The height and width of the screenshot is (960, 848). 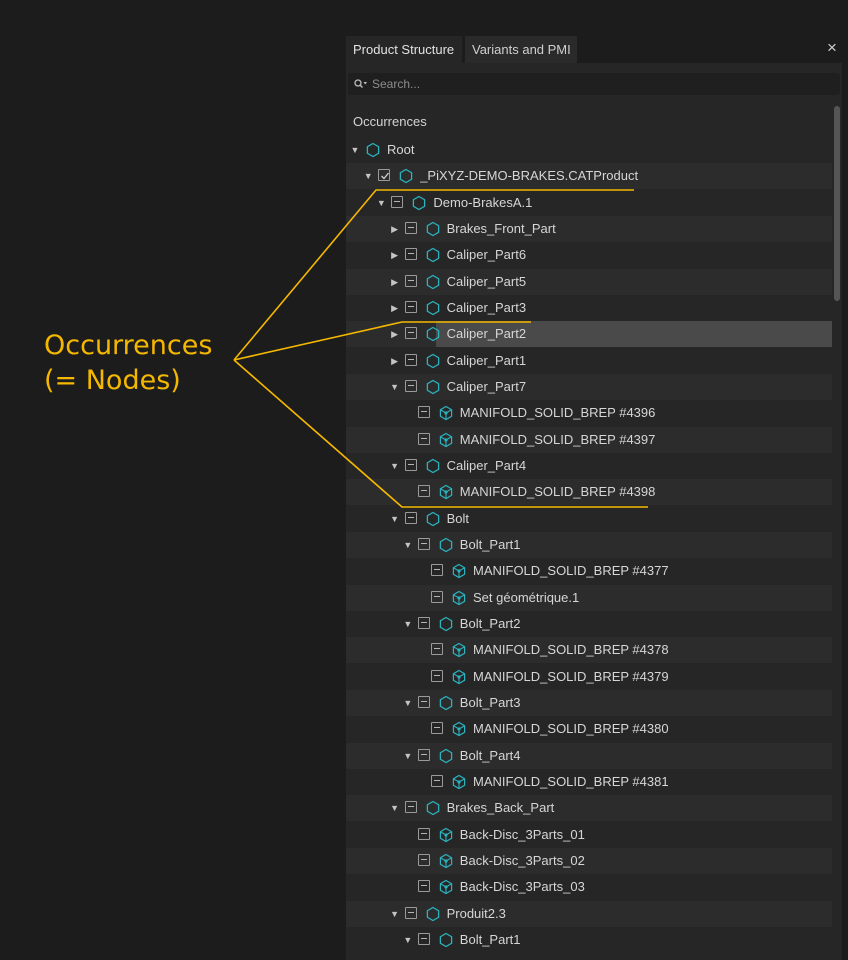 What do you see at coordinates (589, 597) in the screenshot?
I see `tree-row: Set géométrique.1` at bounding box center [589, 597].